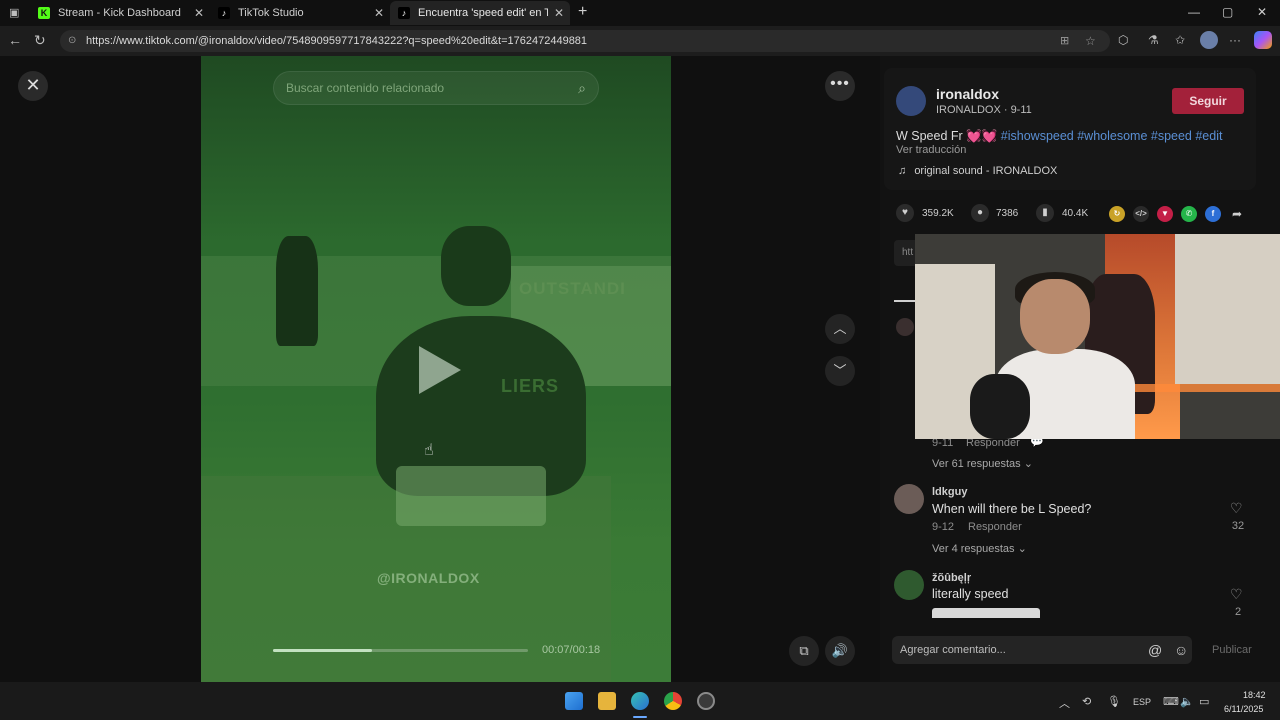  Describe the element at coordinates (1235, 40) in the screenshot. I see `settings-more-icon: ···` at that location.